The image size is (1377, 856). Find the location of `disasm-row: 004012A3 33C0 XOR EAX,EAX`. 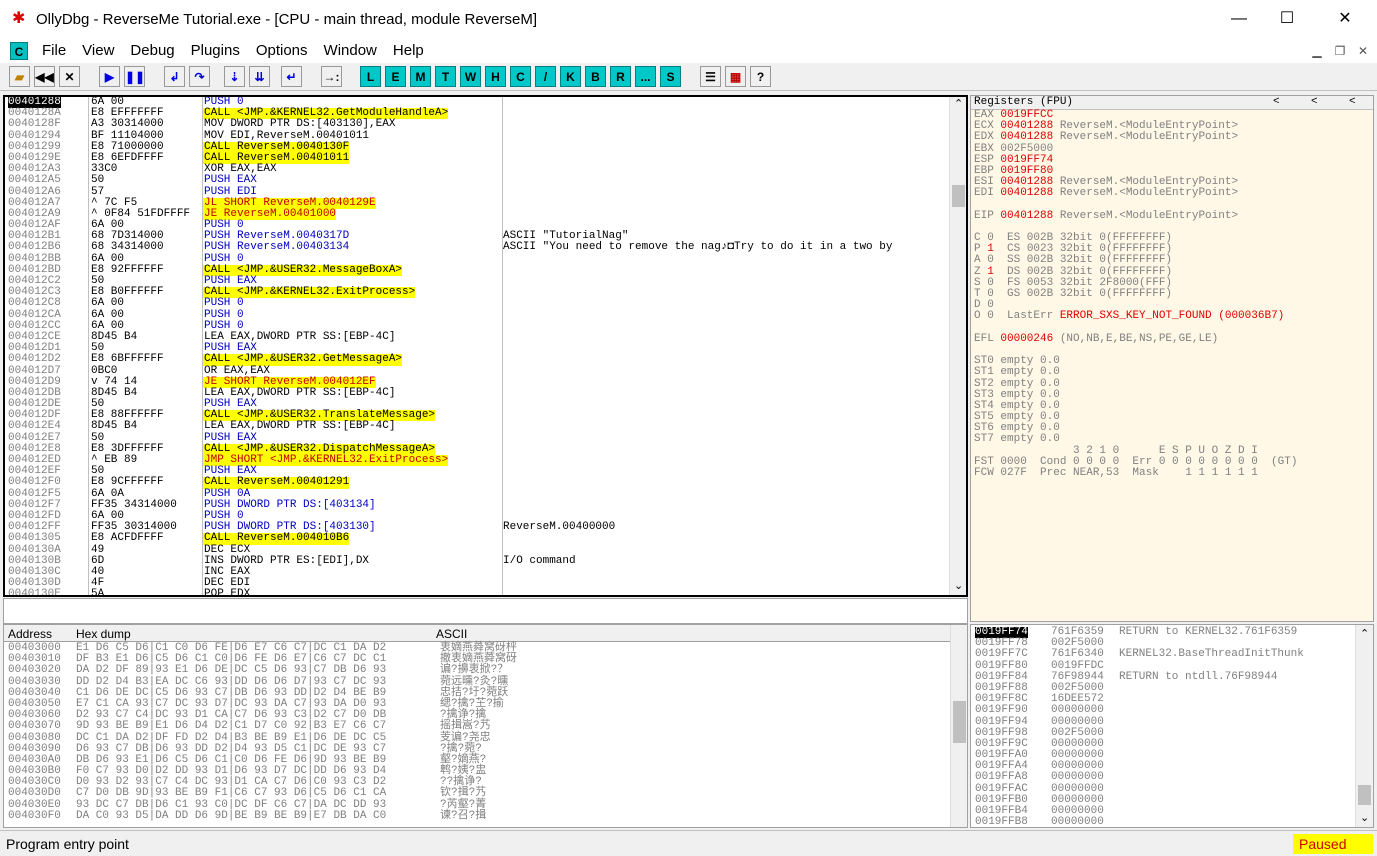

disasm-row: 004012A3 33C0 XOR EAX,EAX is located at coordinates (485, 169).